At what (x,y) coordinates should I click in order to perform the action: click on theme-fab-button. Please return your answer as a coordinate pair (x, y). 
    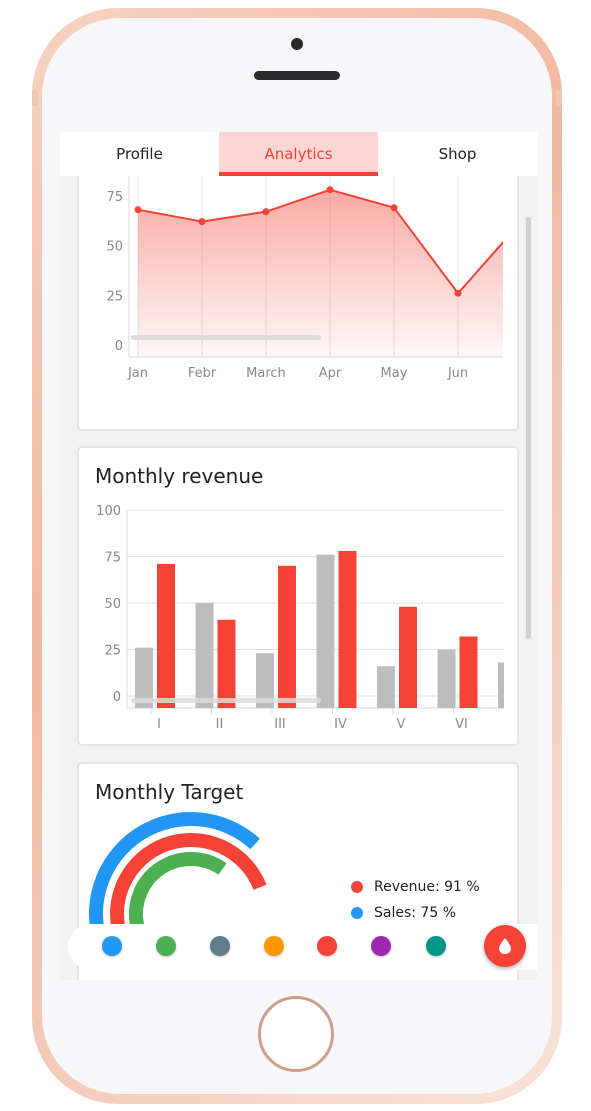
    Looking at the image, I should click on (505, 946).